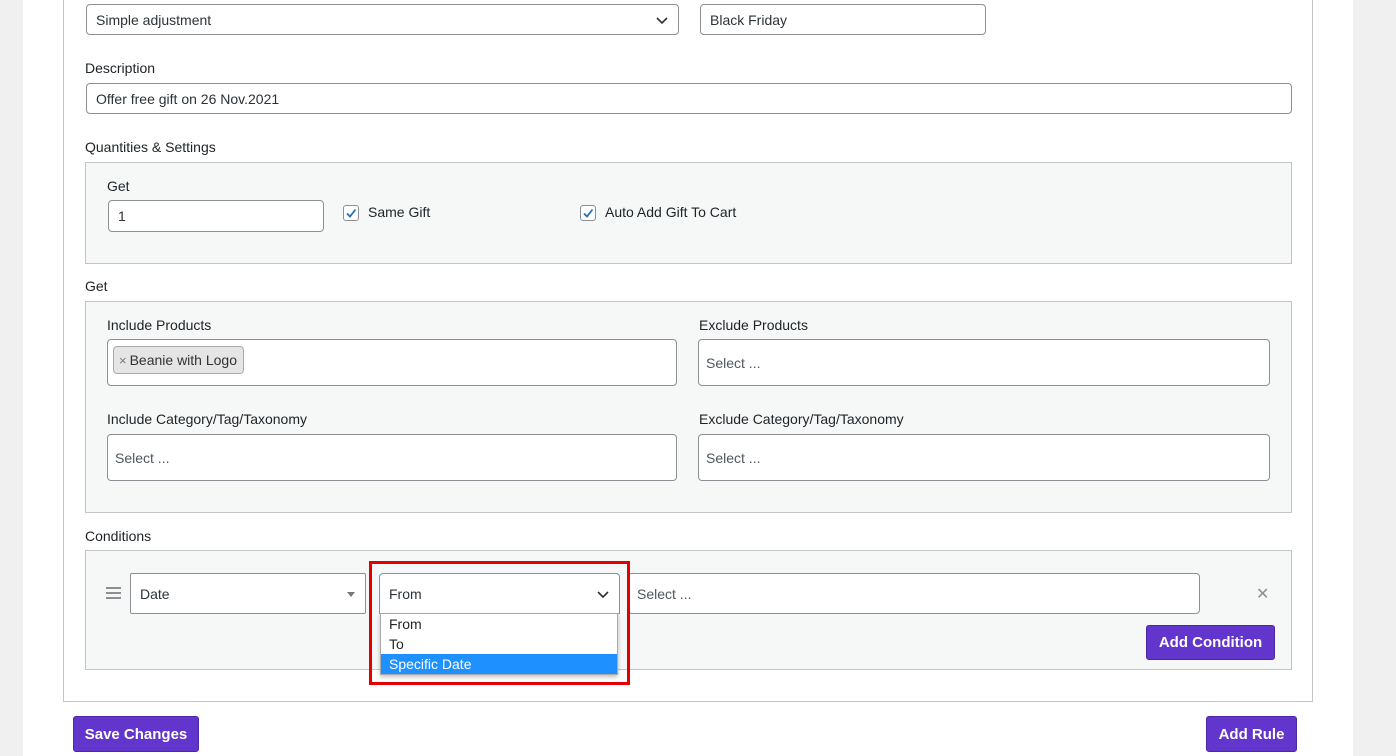 The height and width of the screenshot is (756, 1396). I want to click on remove-condition-icon: ✕, so click(1262, 594).